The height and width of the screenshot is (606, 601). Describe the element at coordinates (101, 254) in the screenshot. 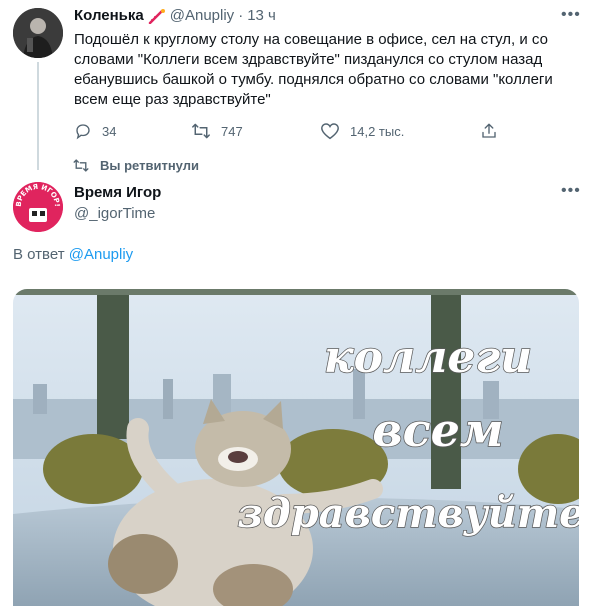

I see `reply-to-mention: @Anupliy` at that location.